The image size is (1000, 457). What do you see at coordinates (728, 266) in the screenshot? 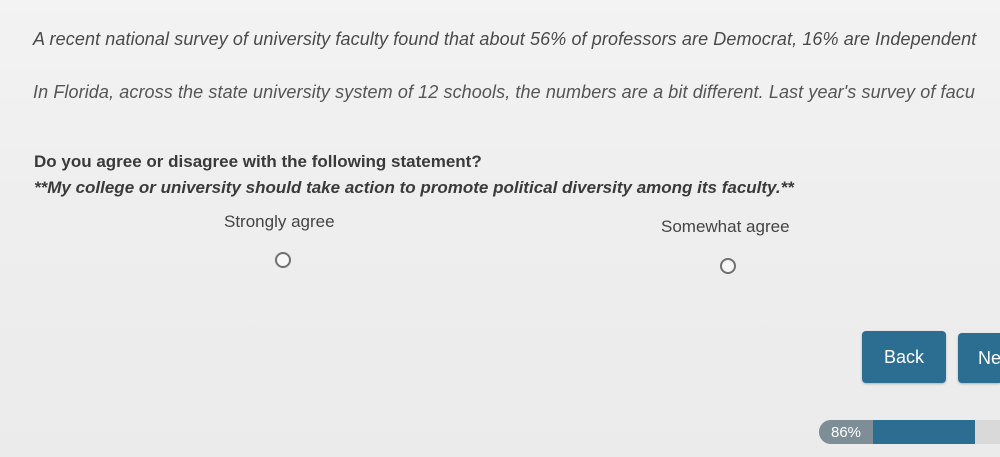
I see `radio-somewhat-agree` at bounding box center [728, 266].